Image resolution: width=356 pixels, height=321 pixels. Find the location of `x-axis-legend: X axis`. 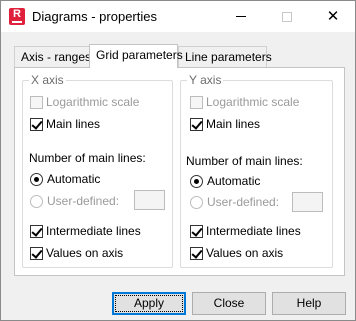

x-axis-legend: X axis is located at coordinates (47, 80).